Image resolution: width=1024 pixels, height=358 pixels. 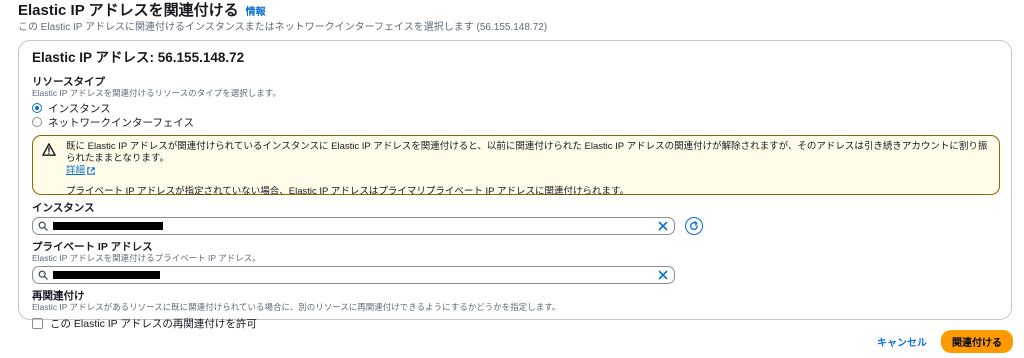 I want to click on page-title: Elastic IP アドレスを関連付ける, so click(x=128, y=10).